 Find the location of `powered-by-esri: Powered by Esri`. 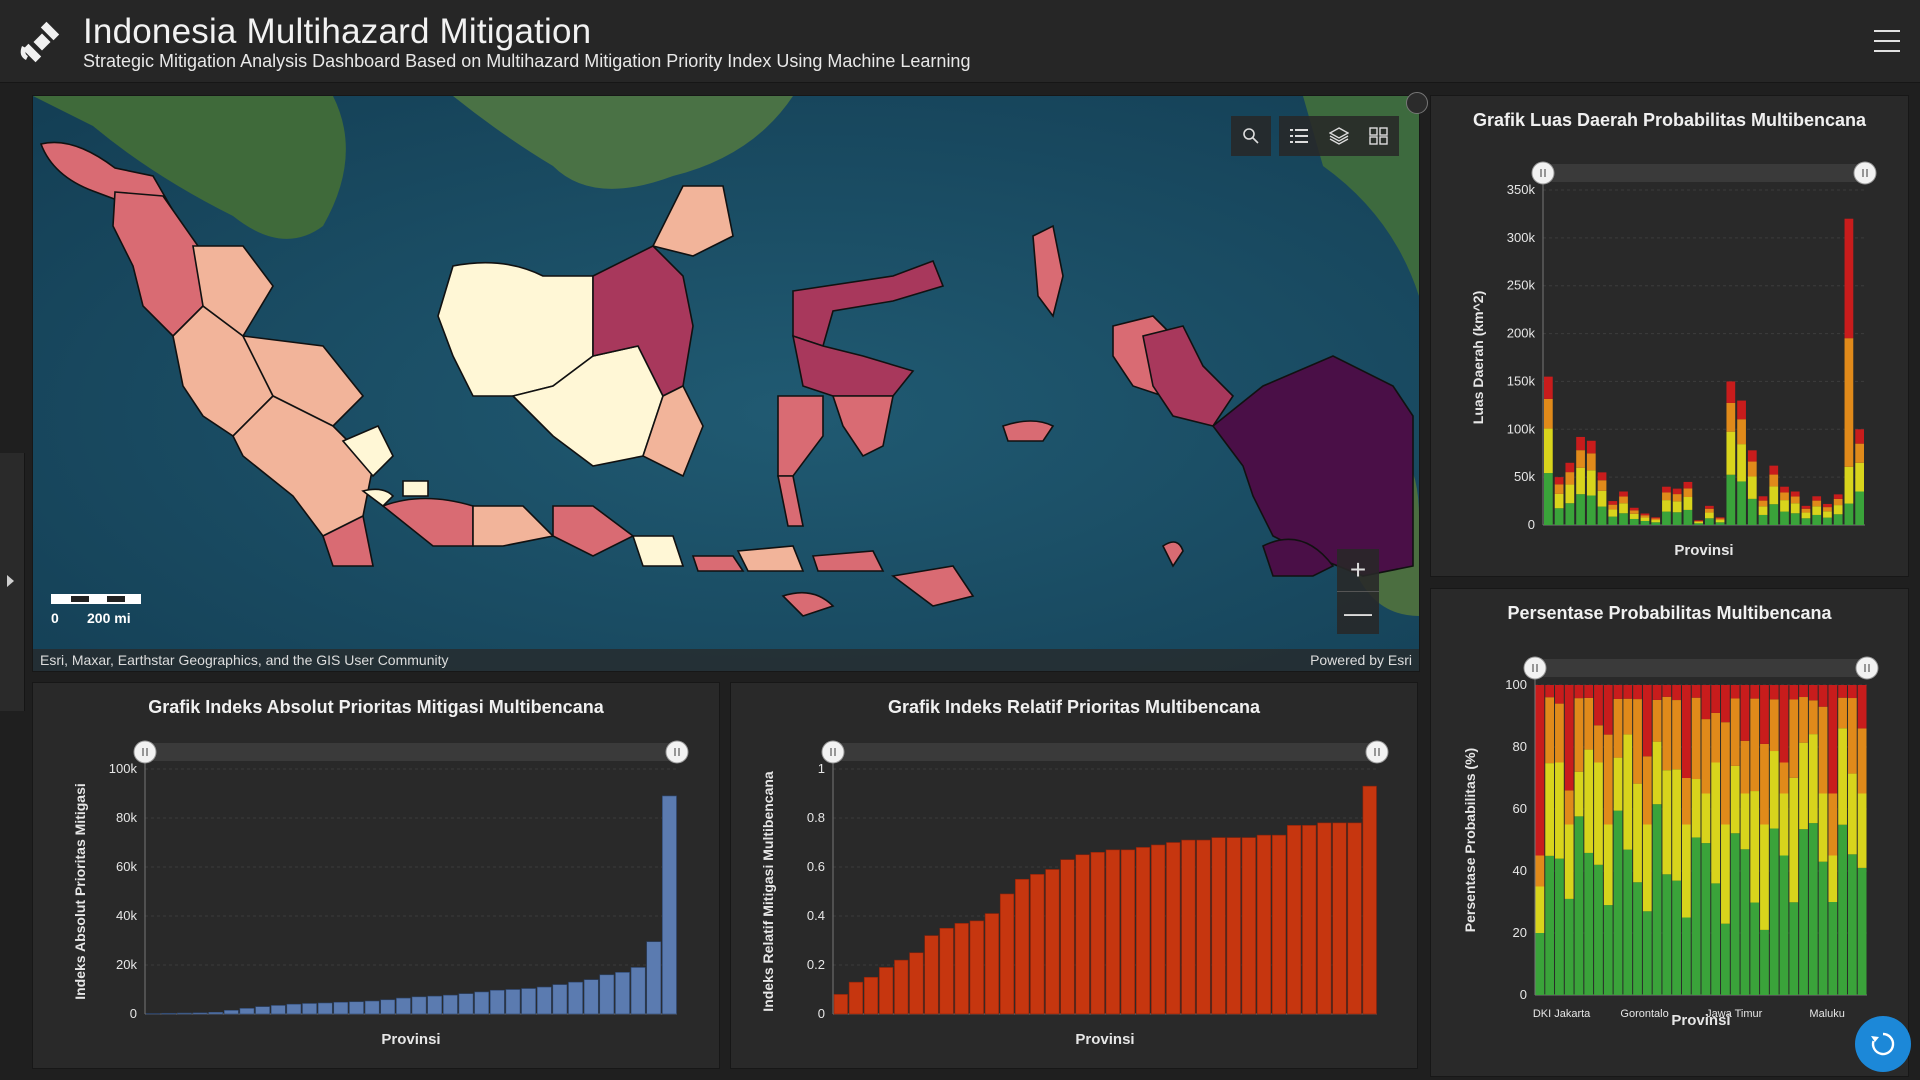

powered-by-esri: Powered by Esri is located at coordinates (1361, 660).